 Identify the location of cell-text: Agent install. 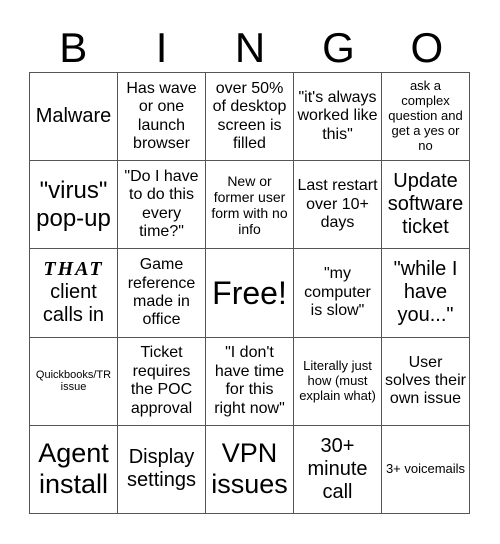
(73, 469).